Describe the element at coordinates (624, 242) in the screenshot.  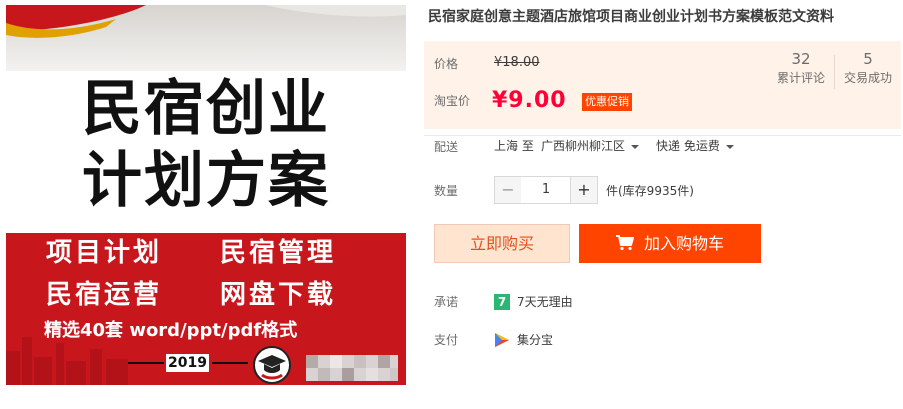
I see `cart-icon` at that location.